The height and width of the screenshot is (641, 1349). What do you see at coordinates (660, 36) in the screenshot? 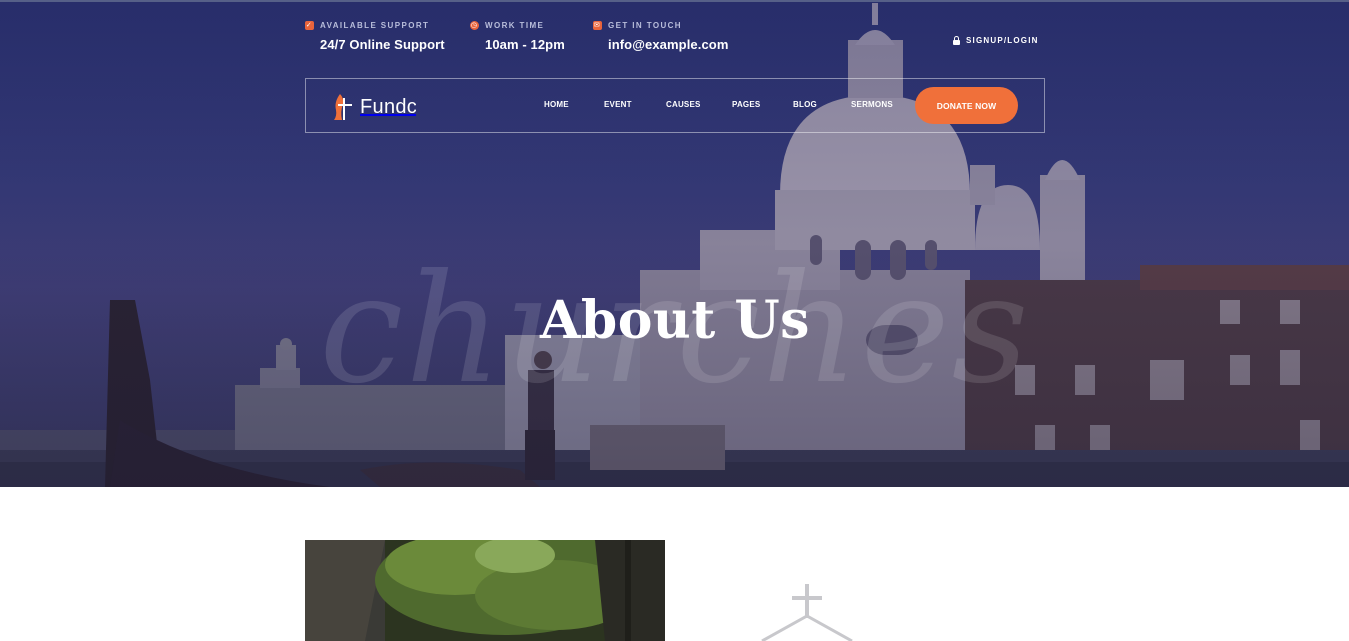
I see `info-get-in-touch: ✉ GET IN TOUCH info@example.com` at bounding box center [660, 36].